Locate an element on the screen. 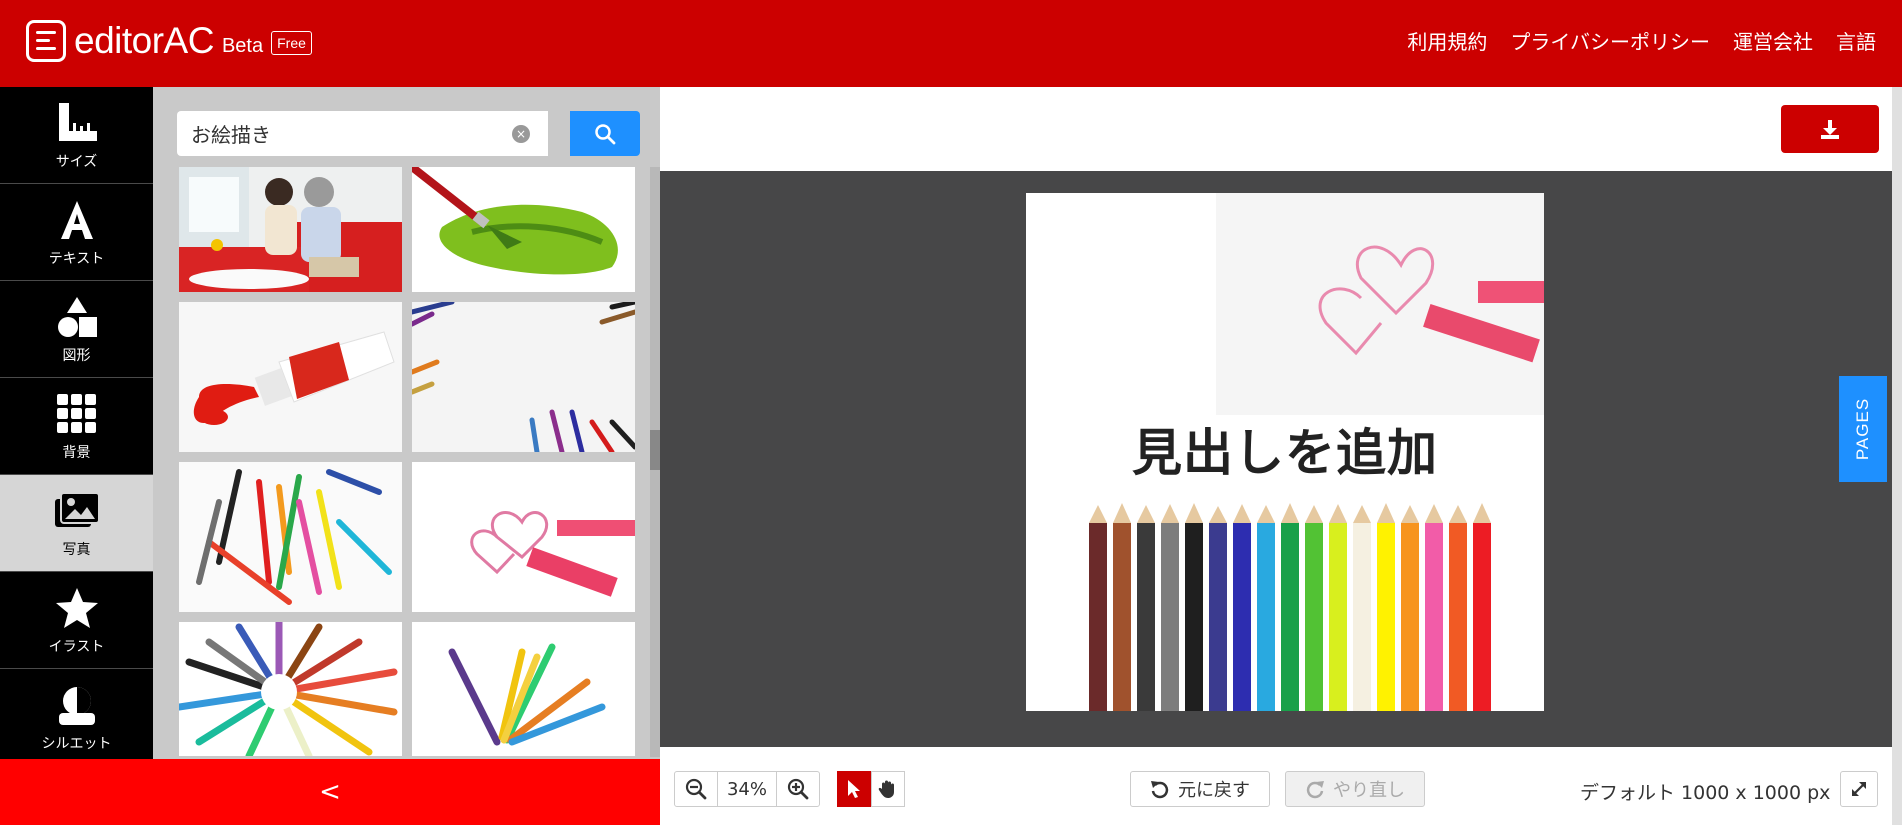 The image size is (1902, 825). star-icon is located at coordinates (77, 608).